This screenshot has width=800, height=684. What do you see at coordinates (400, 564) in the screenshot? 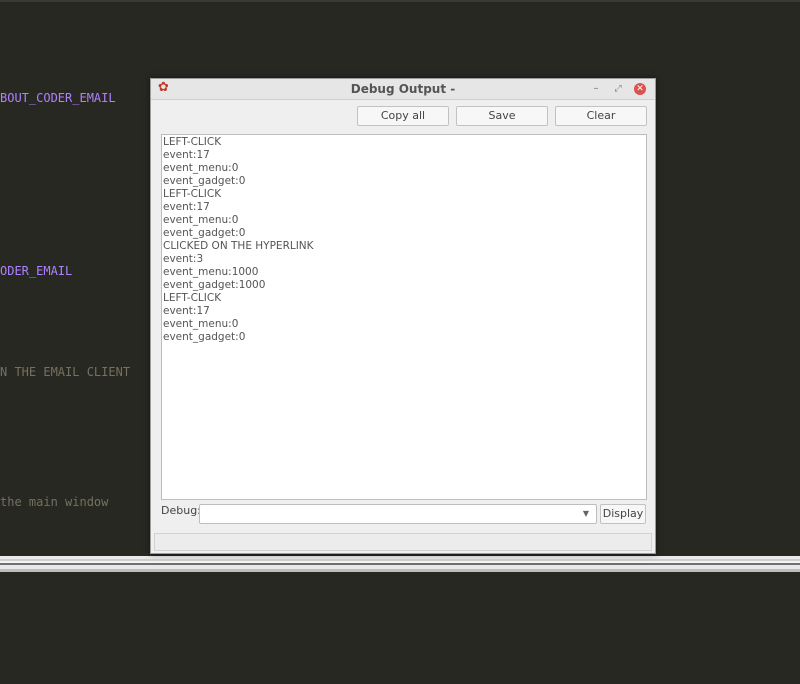
I see `pane-splitter` at bounding box center [400, 564].